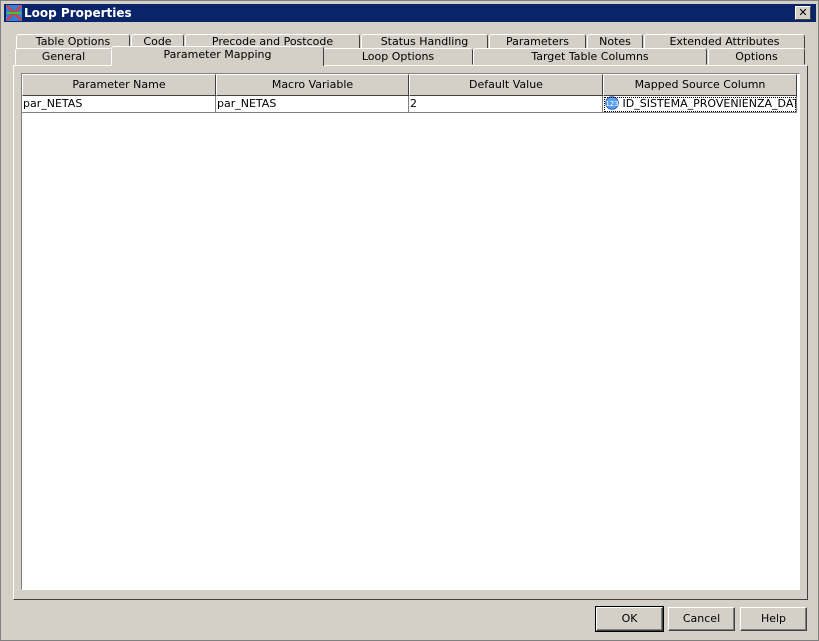 The image size is (819, 641). I want to click on tab-extended-attributes: Extended Attributes, so click(724, 41).